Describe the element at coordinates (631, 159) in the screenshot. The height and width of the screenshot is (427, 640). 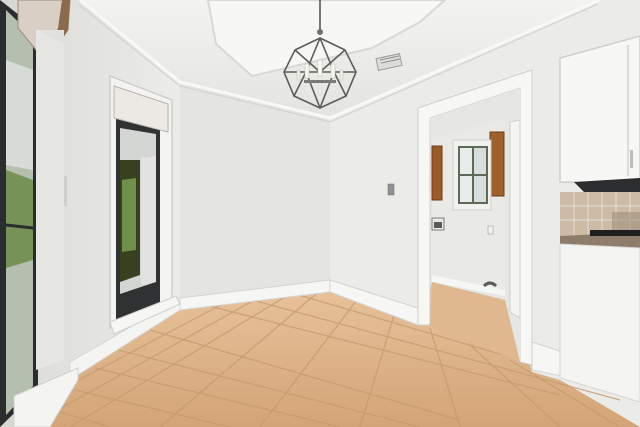
I see `cabinet-handle` at that location.